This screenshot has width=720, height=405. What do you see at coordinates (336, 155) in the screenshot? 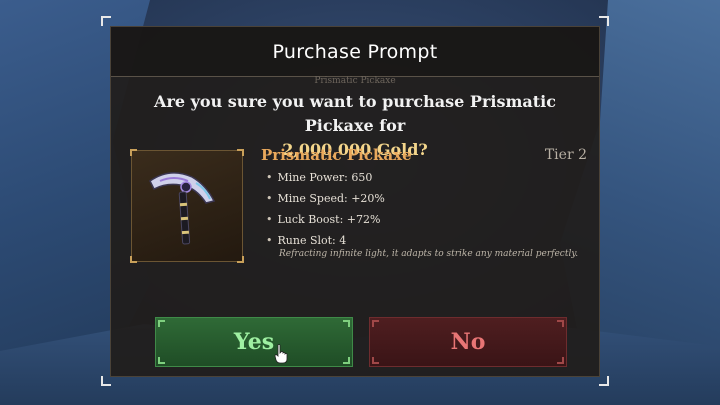
I see `item-name: Prismatic Pickaxe` at bounding box center [336, 155].